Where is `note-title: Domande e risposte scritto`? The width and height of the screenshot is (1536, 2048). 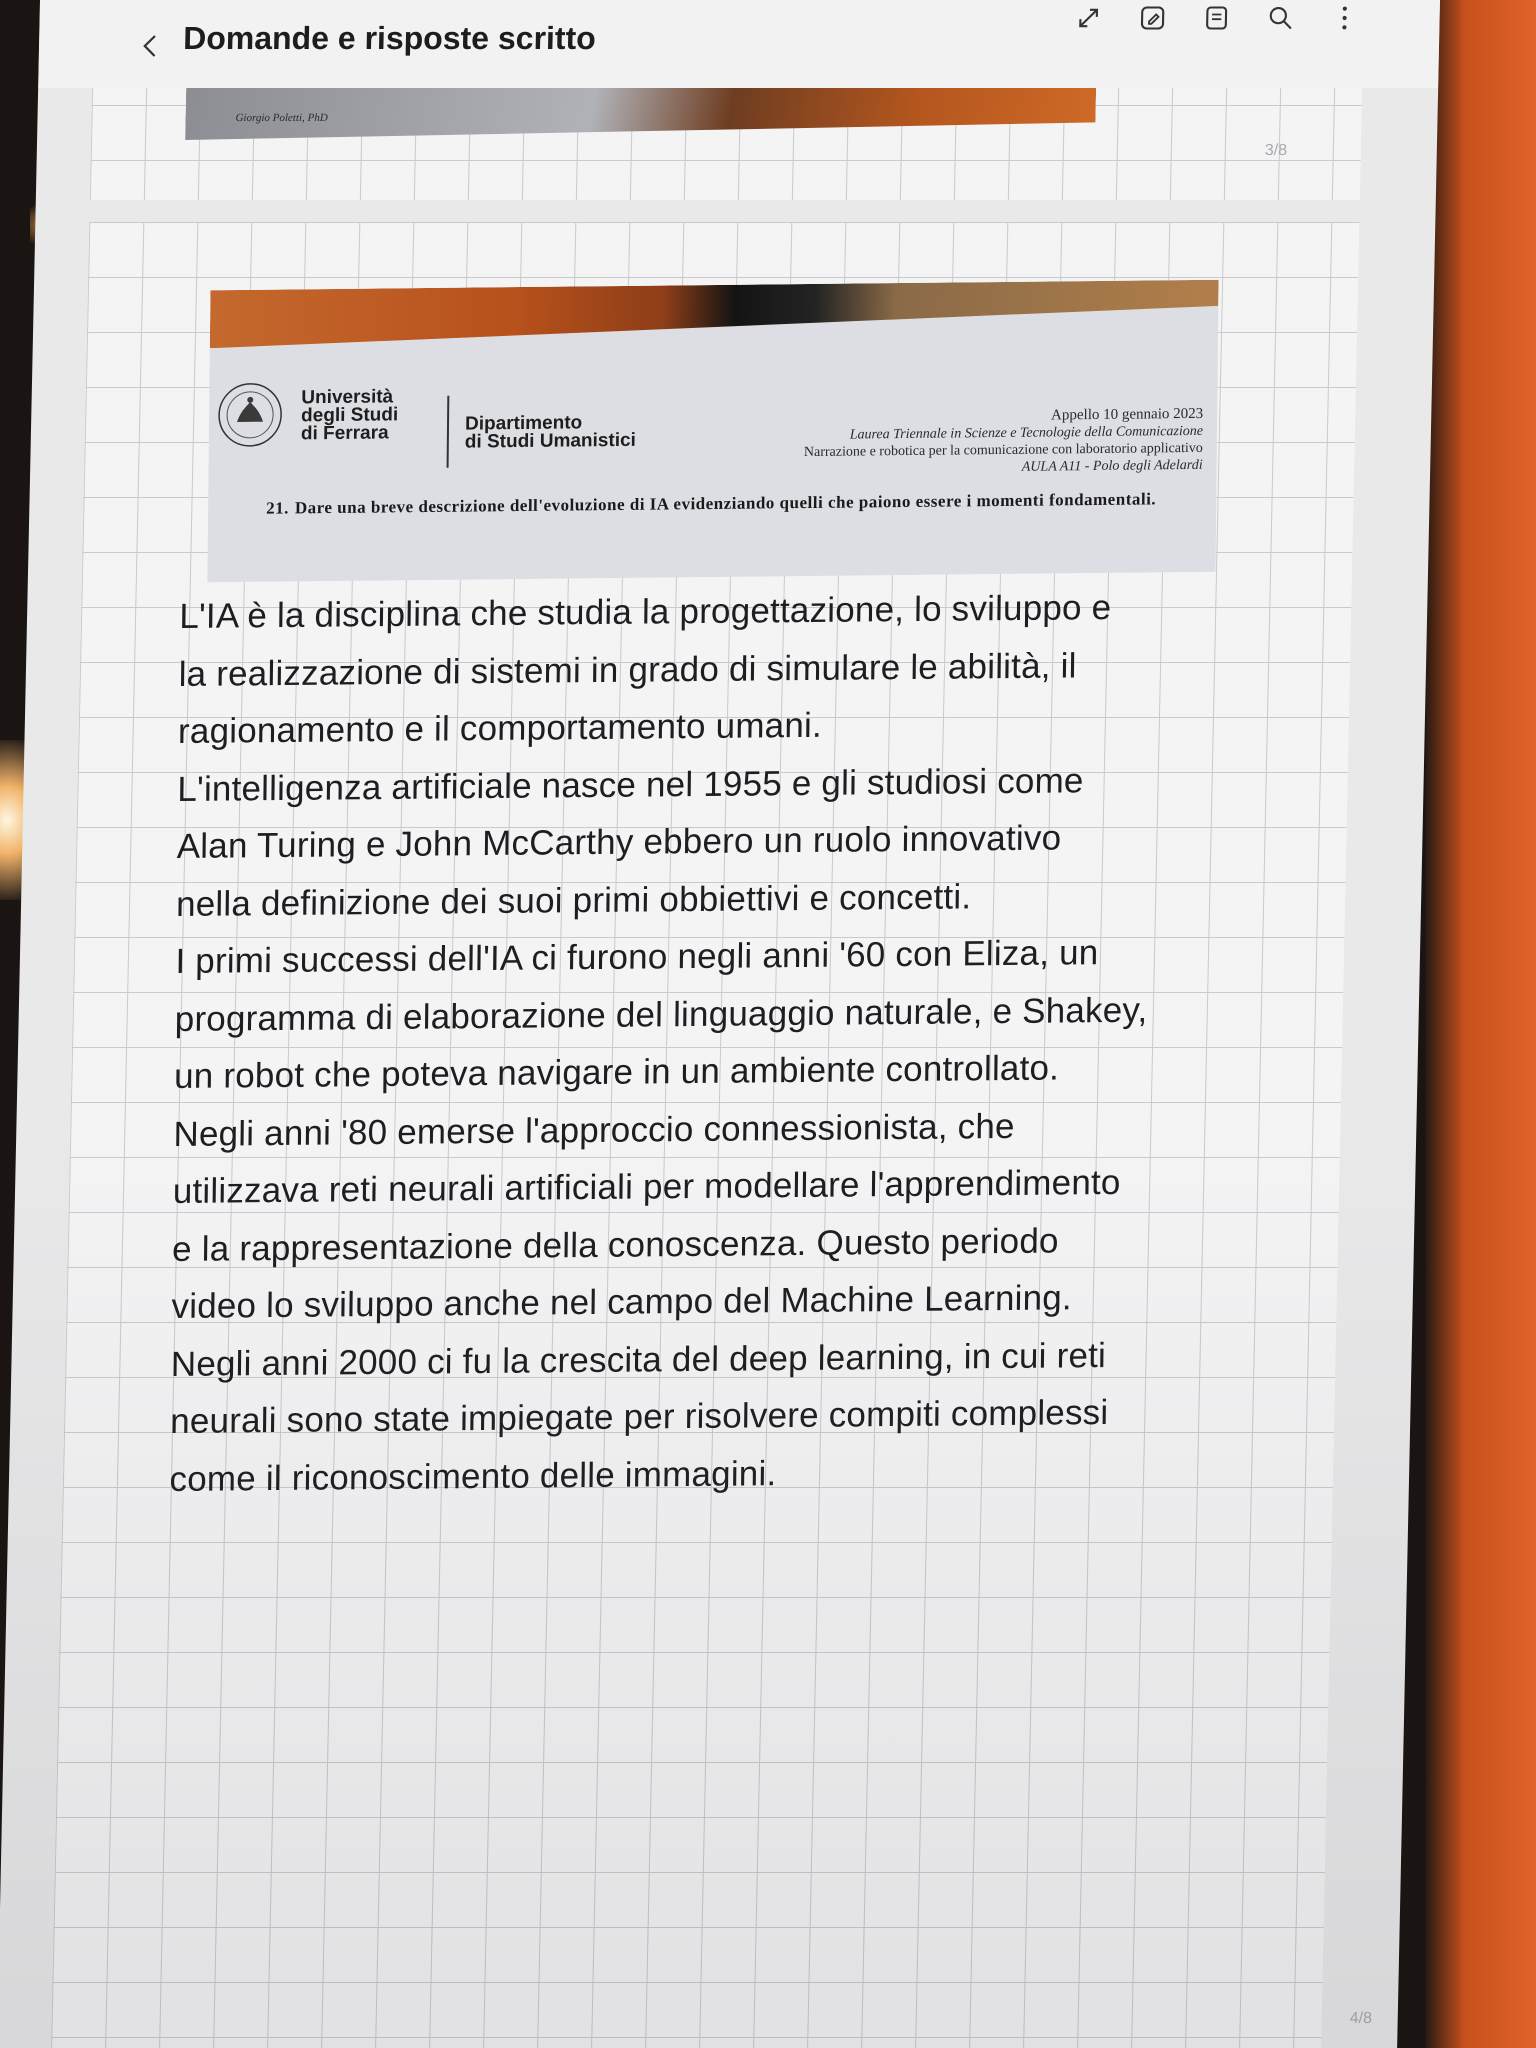
note-title: Domande e risposte scritto is located at coordinates (389, 38).